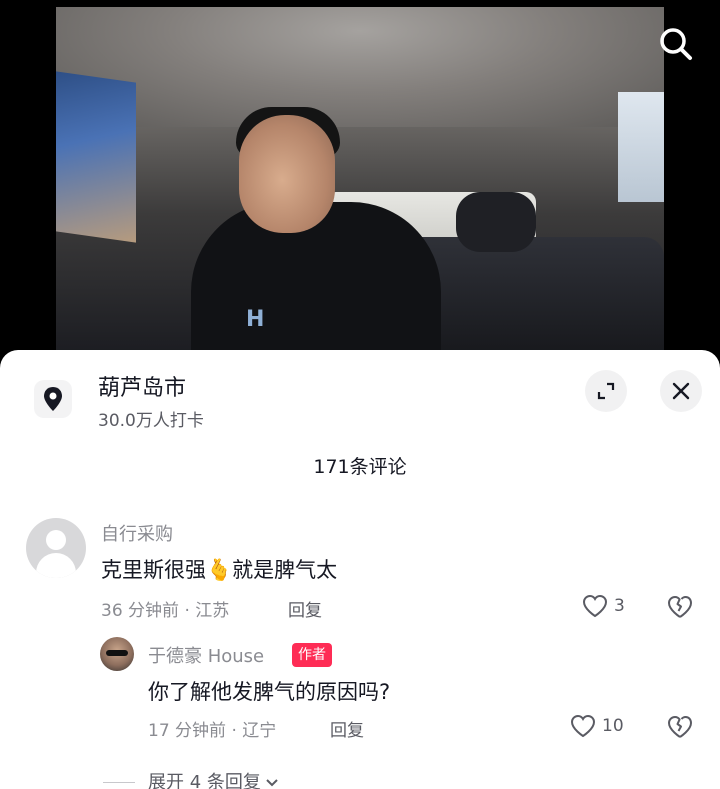  I want to click on like-count: 10, so click(613, 726).